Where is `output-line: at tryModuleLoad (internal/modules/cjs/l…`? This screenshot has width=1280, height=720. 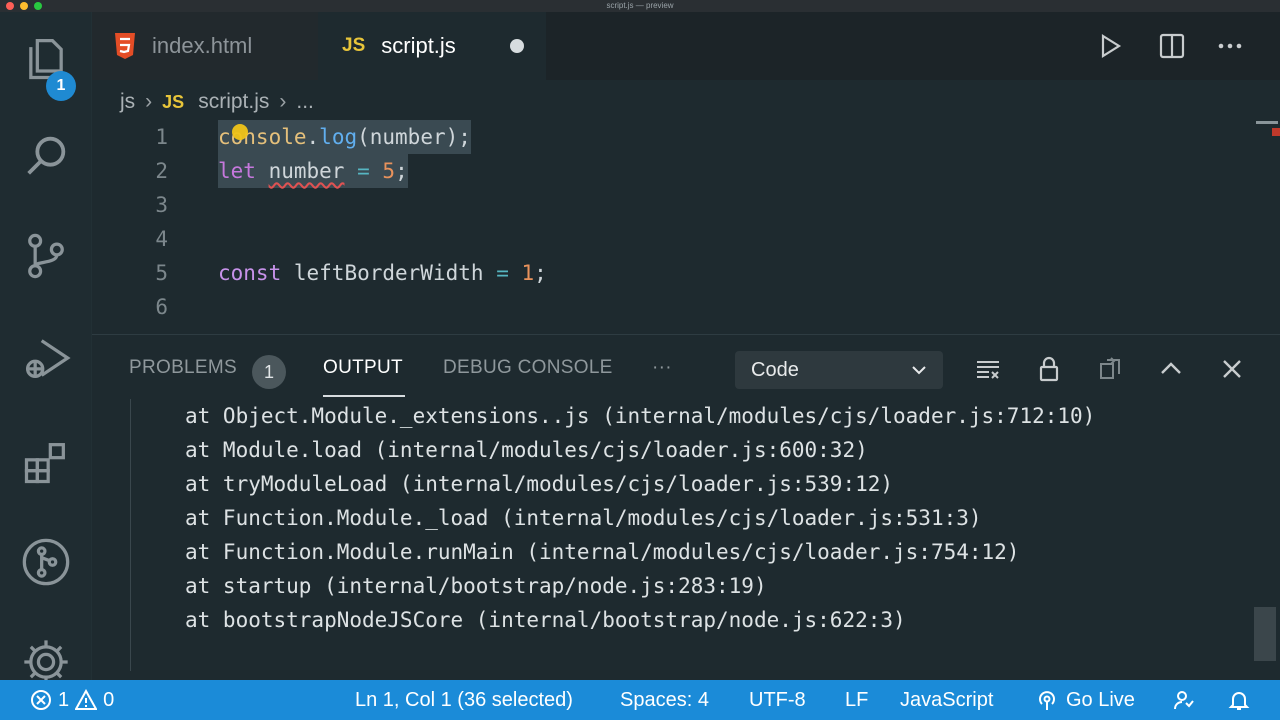
output-line: at tryModuleLoad (internal/modules/cjs/l… is located at coordinates (539, 484).